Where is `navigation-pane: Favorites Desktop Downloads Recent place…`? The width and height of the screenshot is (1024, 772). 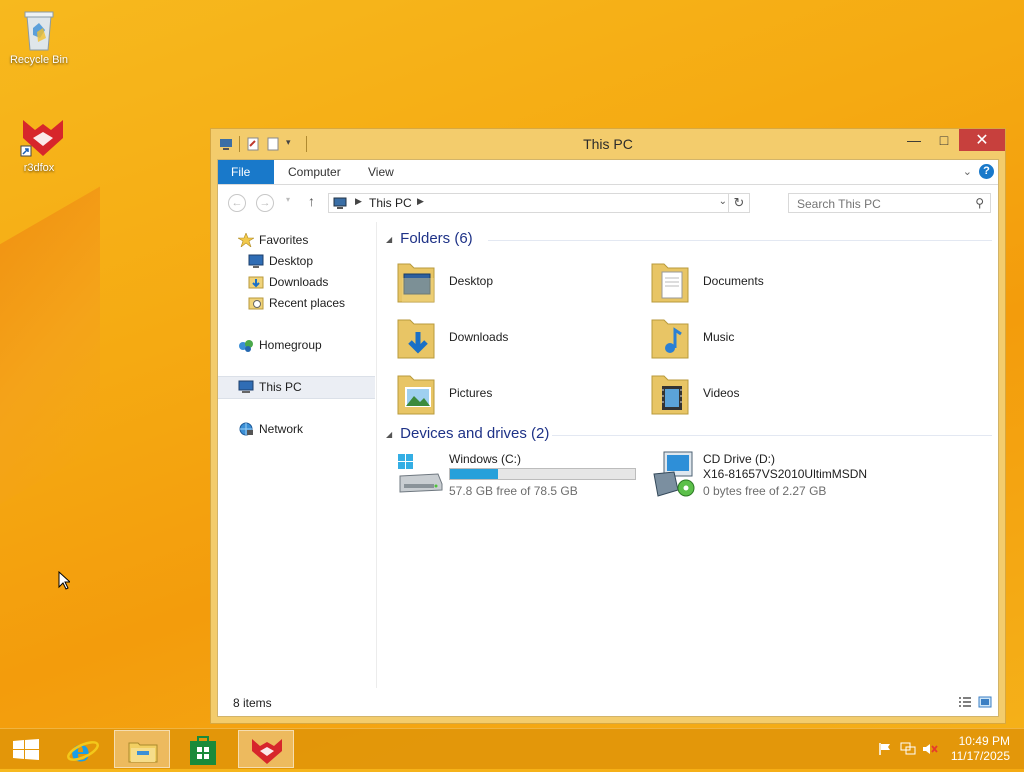 navigation-pane: Favorites Desktop Downloads Recent place… is located at coordinates (297, 455).